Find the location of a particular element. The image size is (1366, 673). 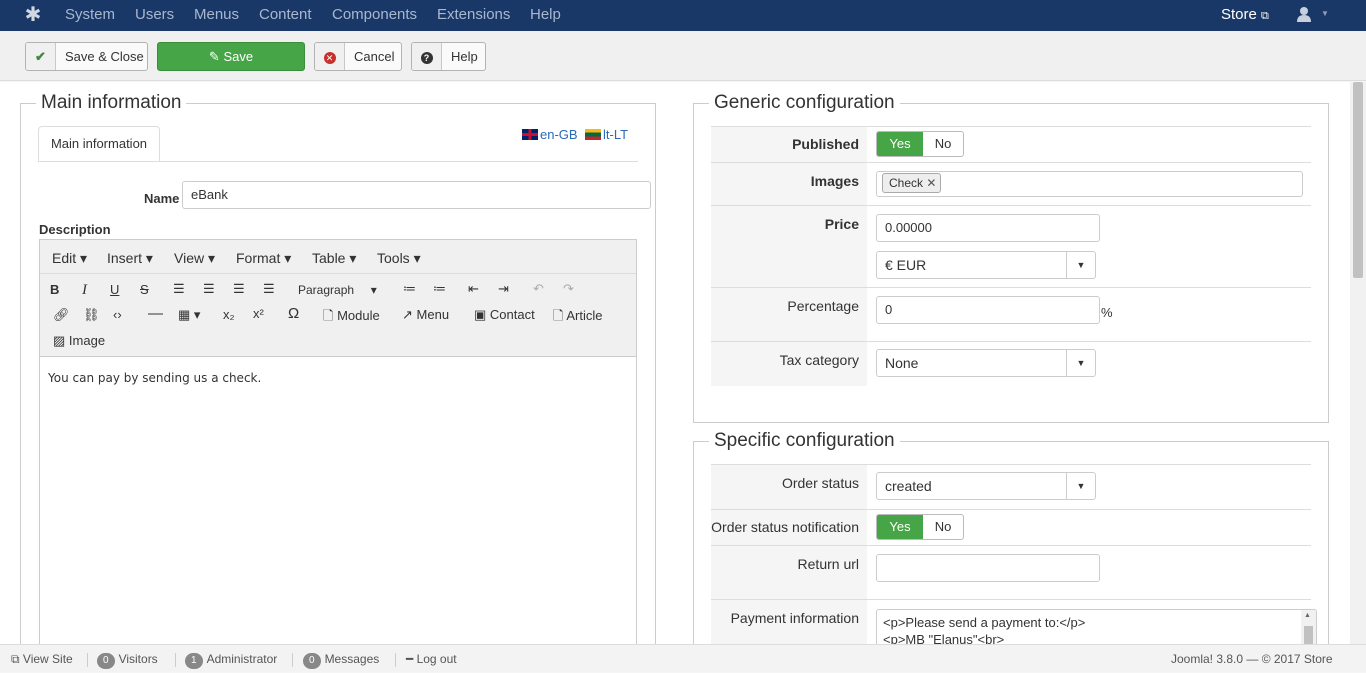

align-justify-icon: ☰ is located at coordinates (269, 289).